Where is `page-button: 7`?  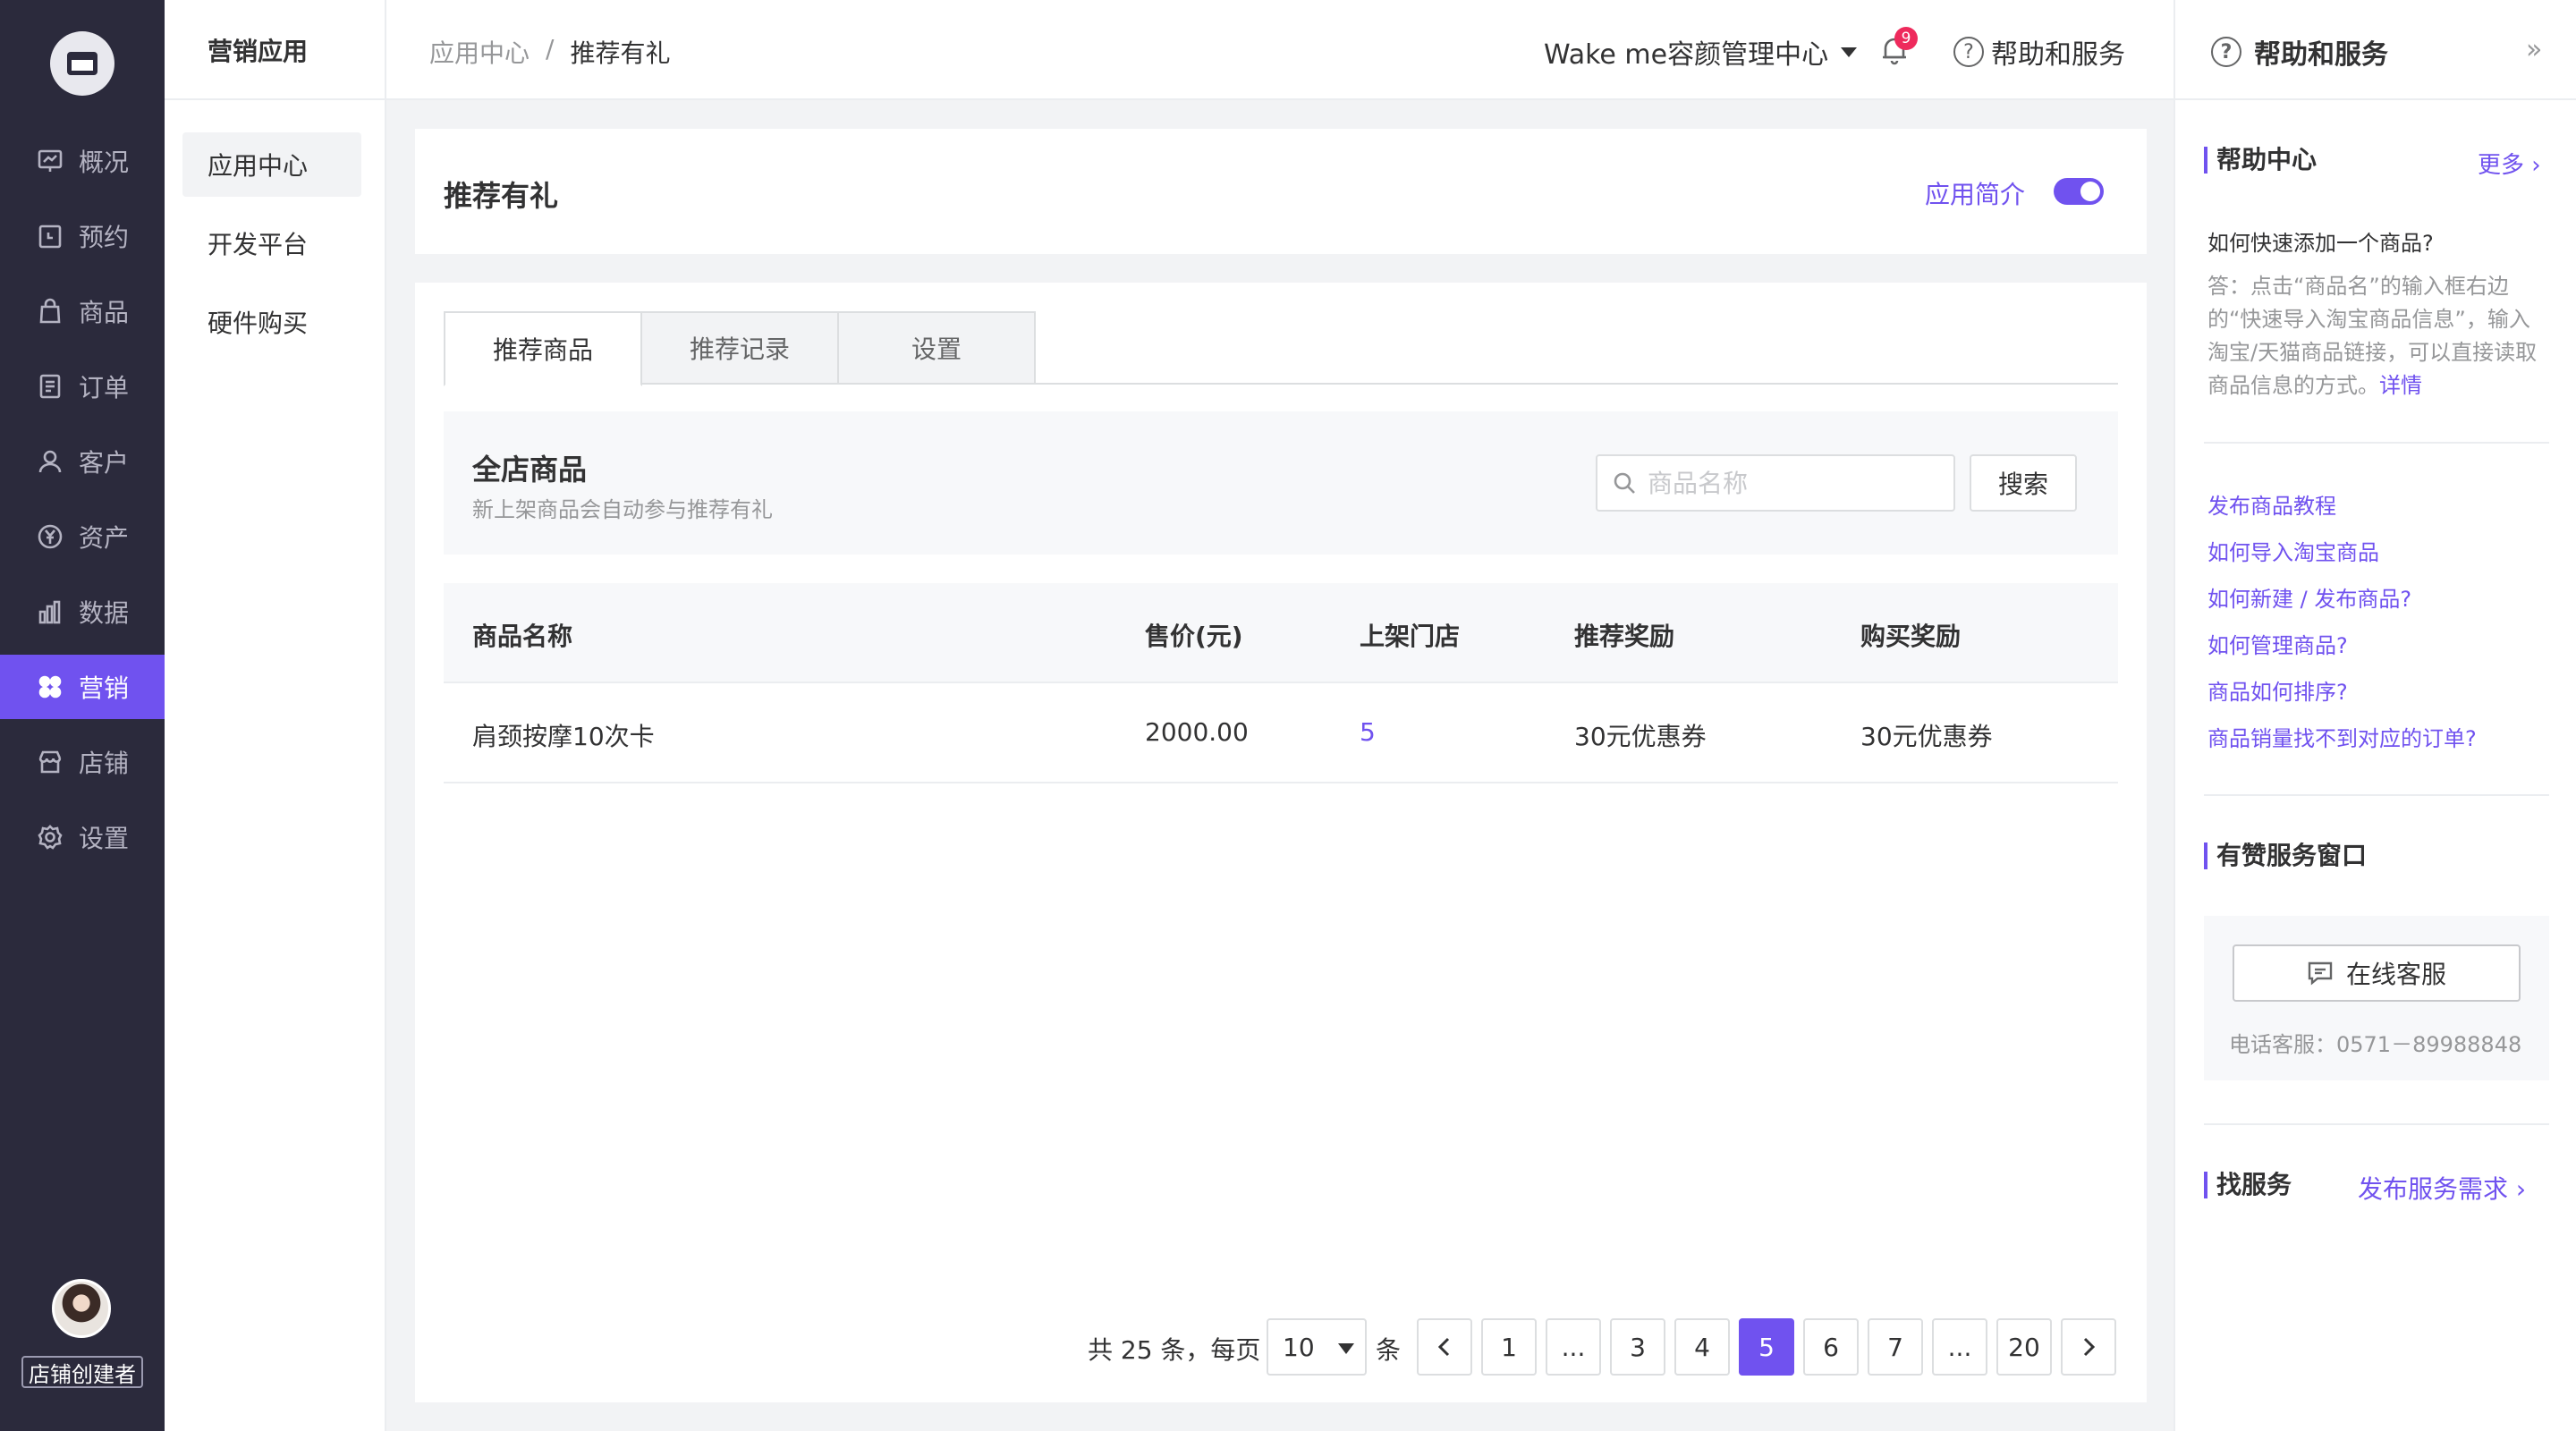 page-button: 7 is located at coordinates (1895, 1347).